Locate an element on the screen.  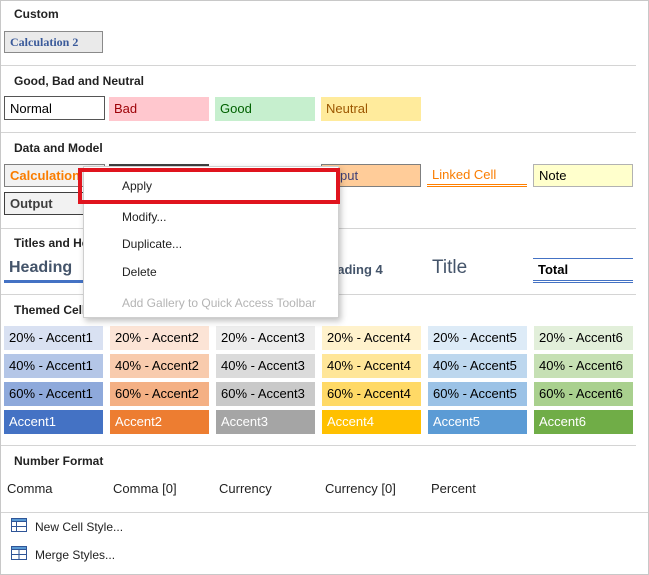
style-20-accent4: 20% - Accent4 is located at coordinates (371, 338).